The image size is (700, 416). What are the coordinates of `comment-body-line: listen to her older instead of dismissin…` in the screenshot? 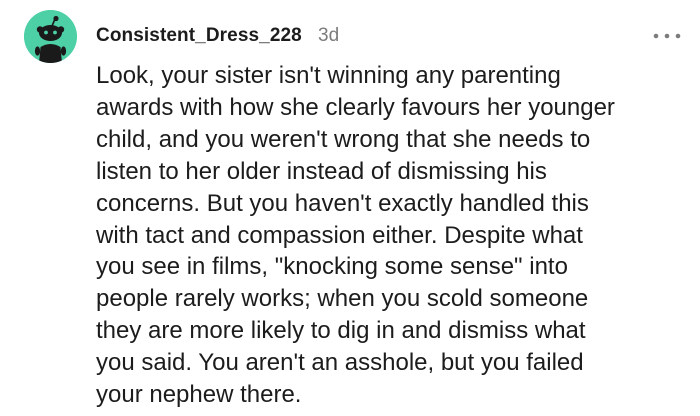 It's located at (321, 171).